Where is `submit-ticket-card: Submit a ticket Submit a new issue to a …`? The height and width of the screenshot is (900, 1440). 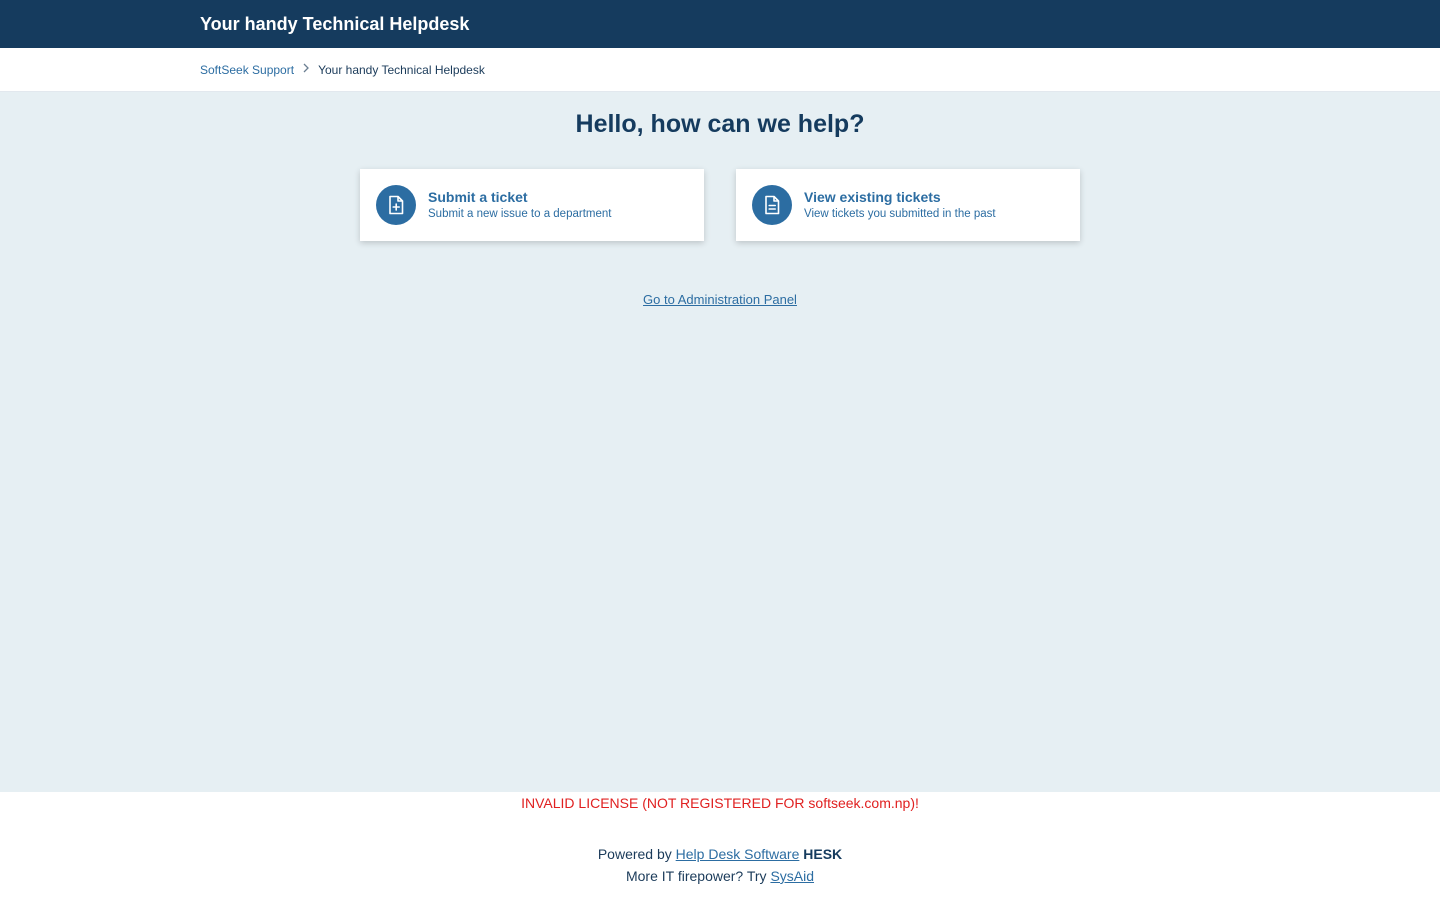
submit-ticket-card: Submit a ticket Submit a new issue to a … is located at coordinates (532, 205).